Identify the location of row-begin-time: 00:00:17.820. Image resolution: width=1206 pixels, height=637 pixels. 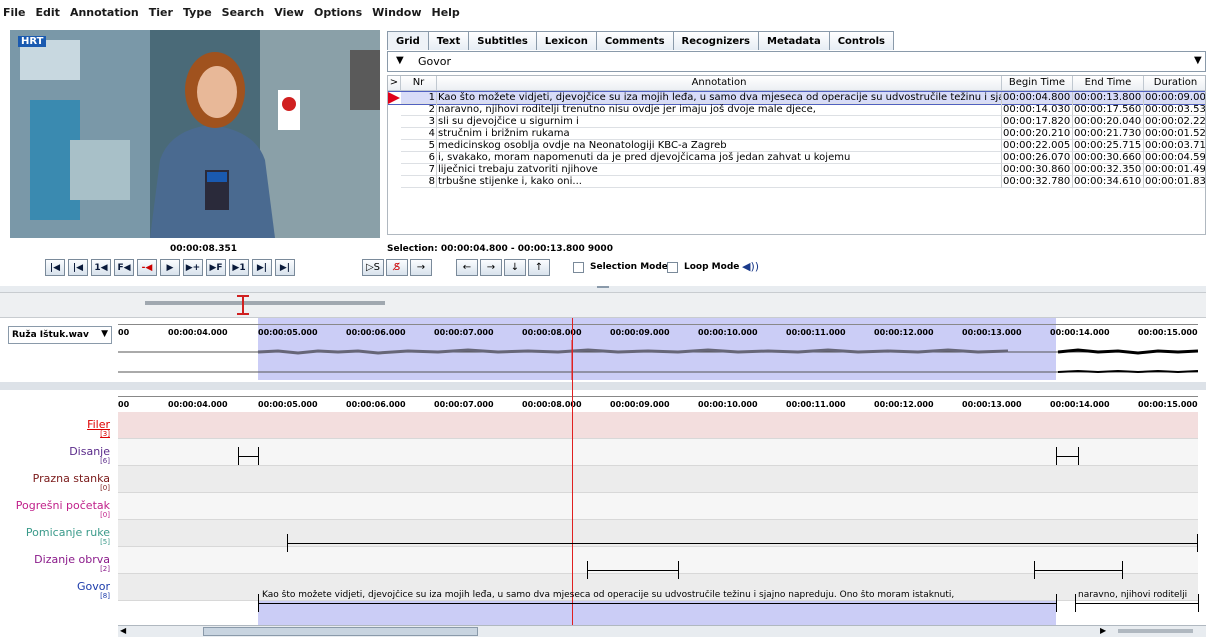
(1037, 122).